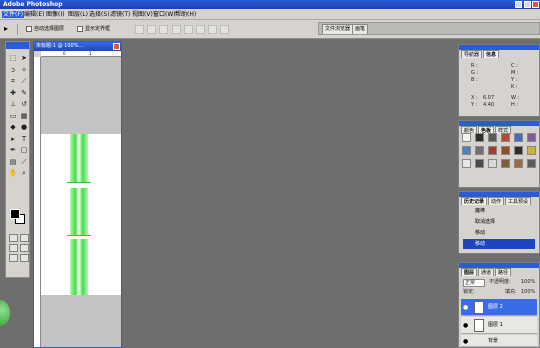 The height and width of the screenshot is (348, 540). Describe the element at coordinates (13, 70) in the screenshot. I see `lasso-tool-icon: ↄ` at that location.